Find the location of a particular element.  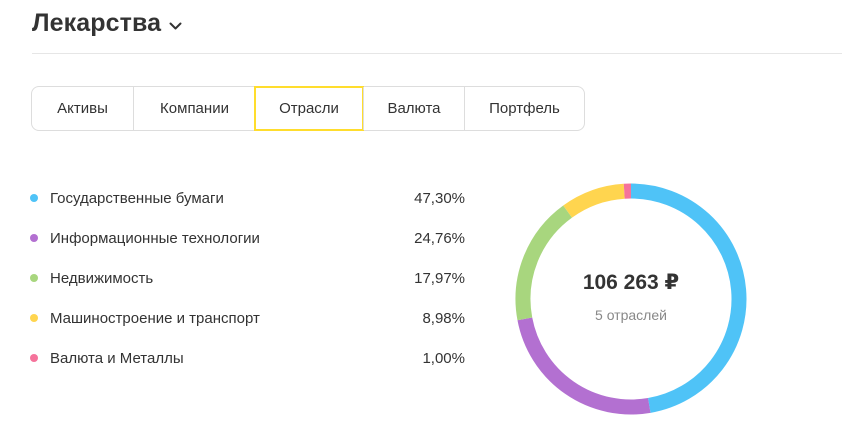

sector-percent: 24,76% is located at coordinates (439, 238).